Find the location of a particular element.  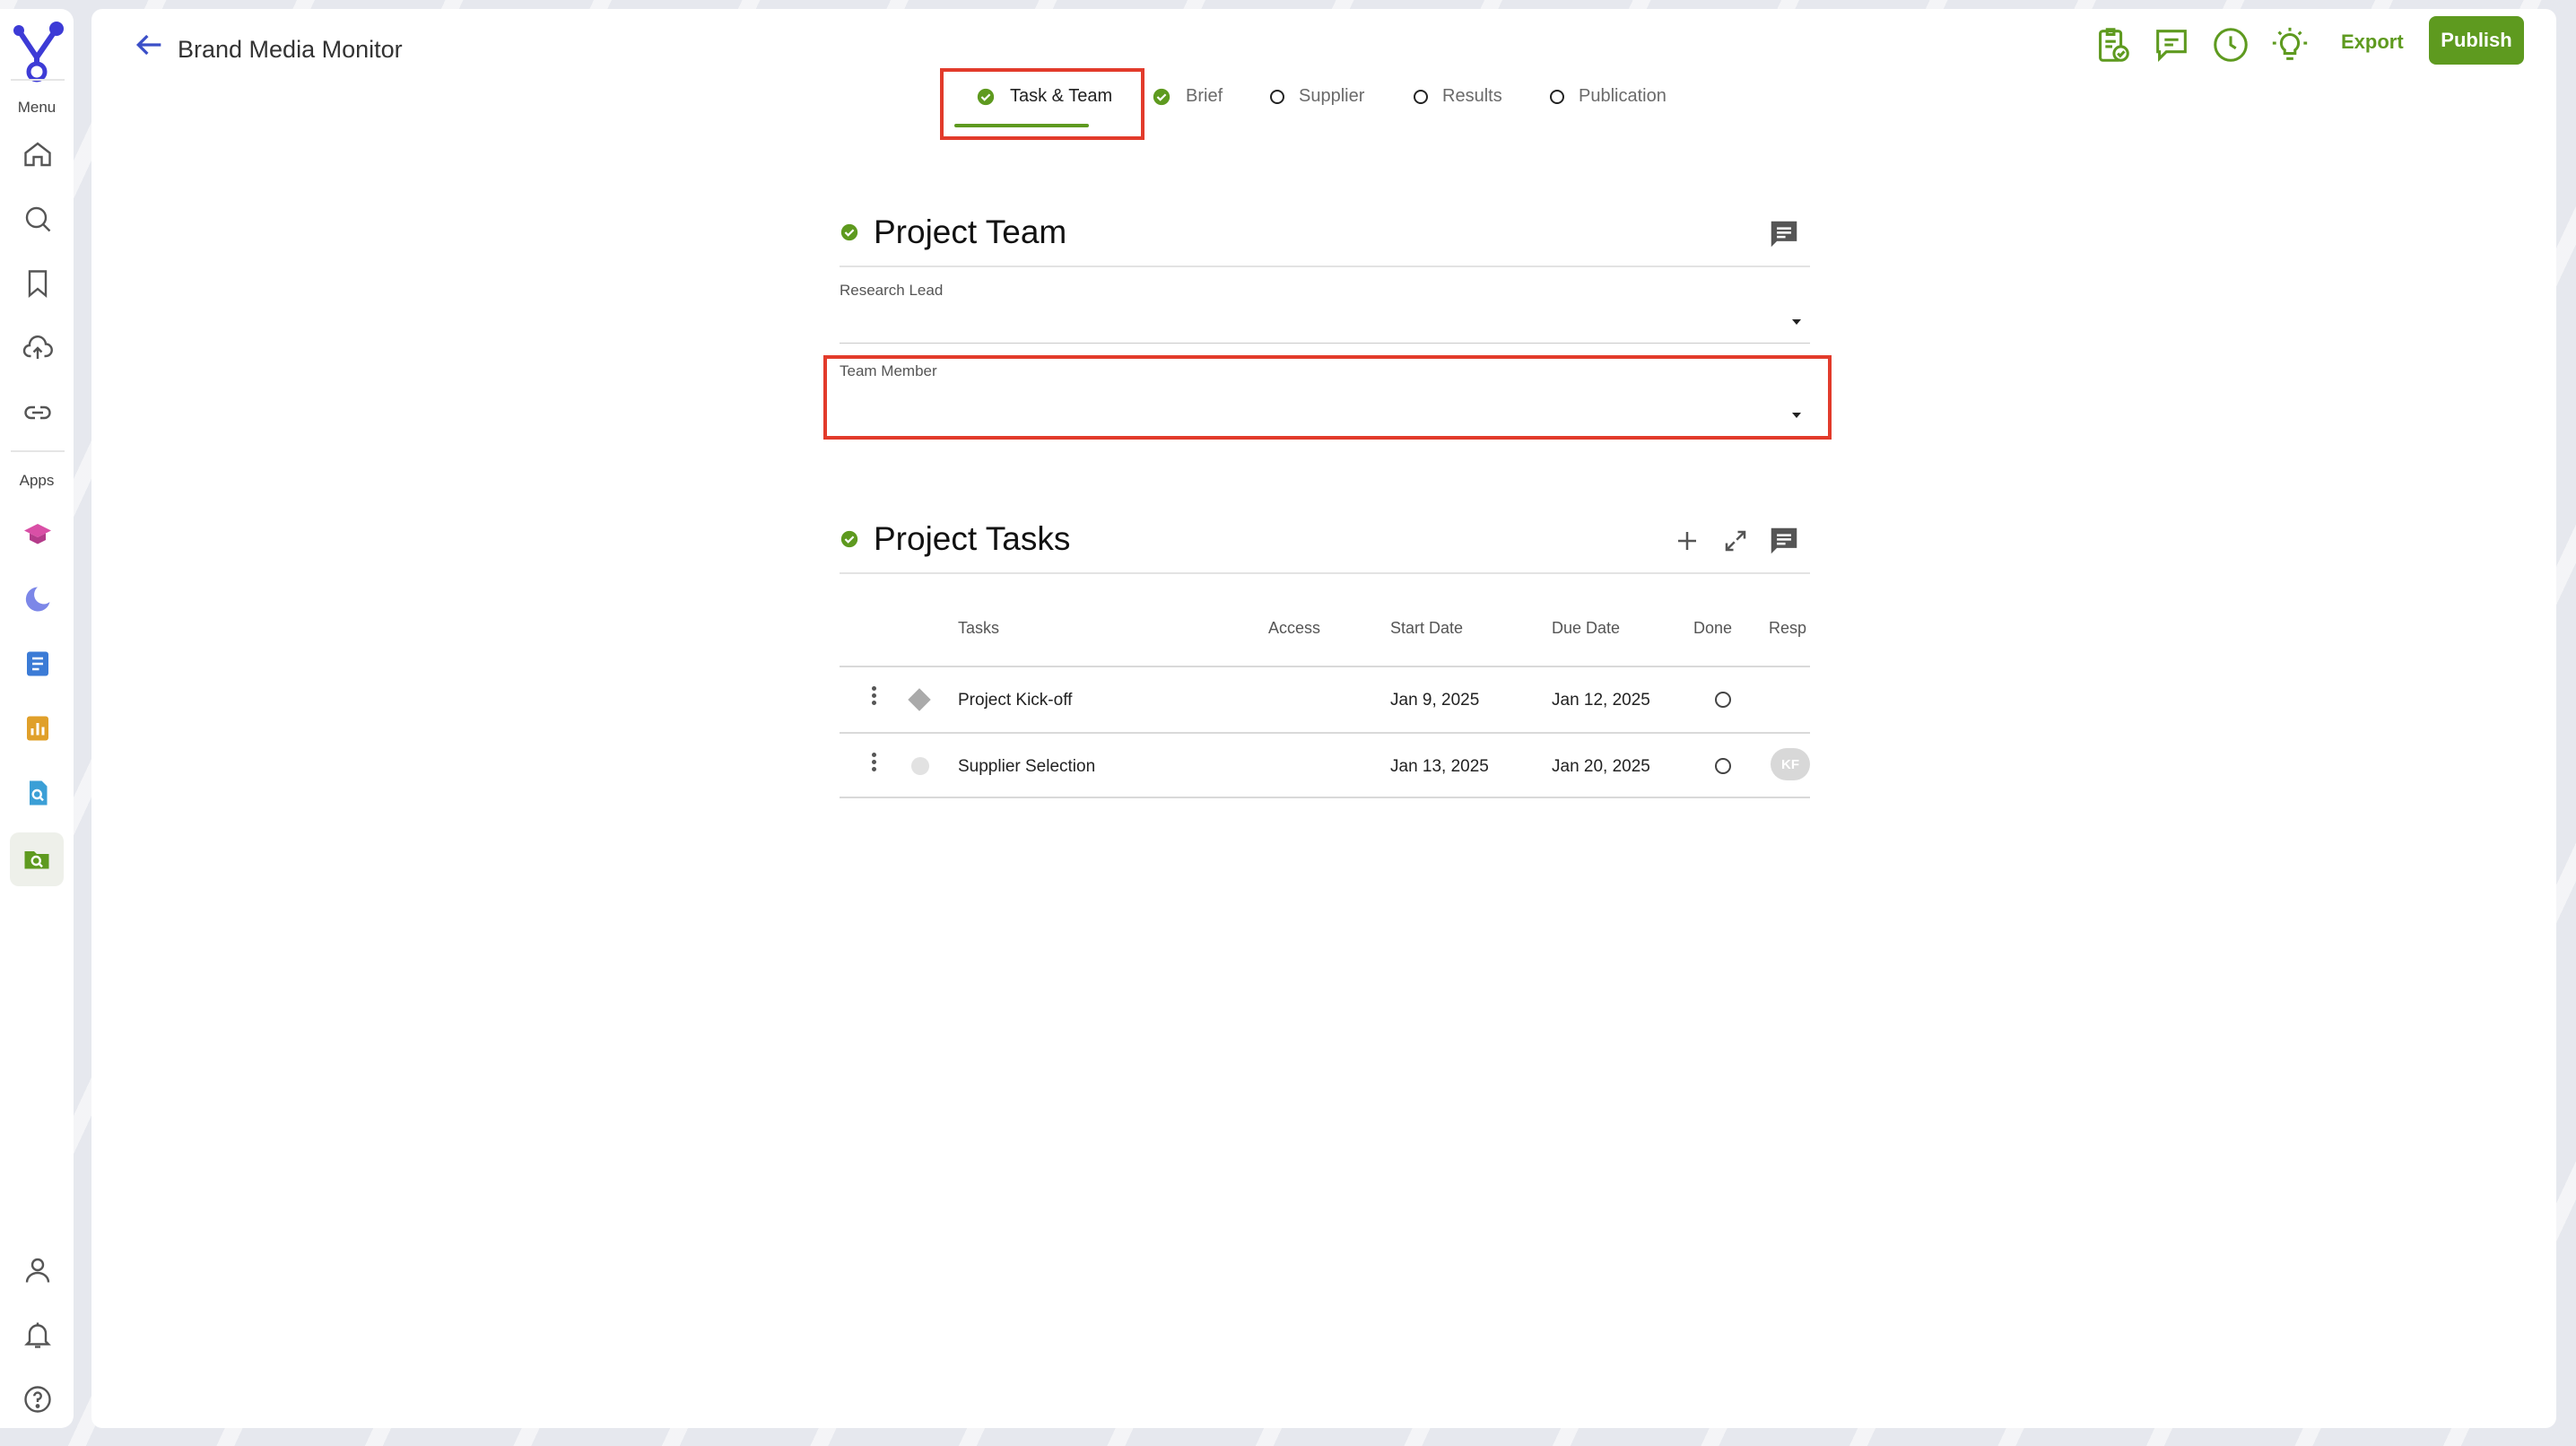

graduation-cap-app-icon is located at coordinates (38, 535).